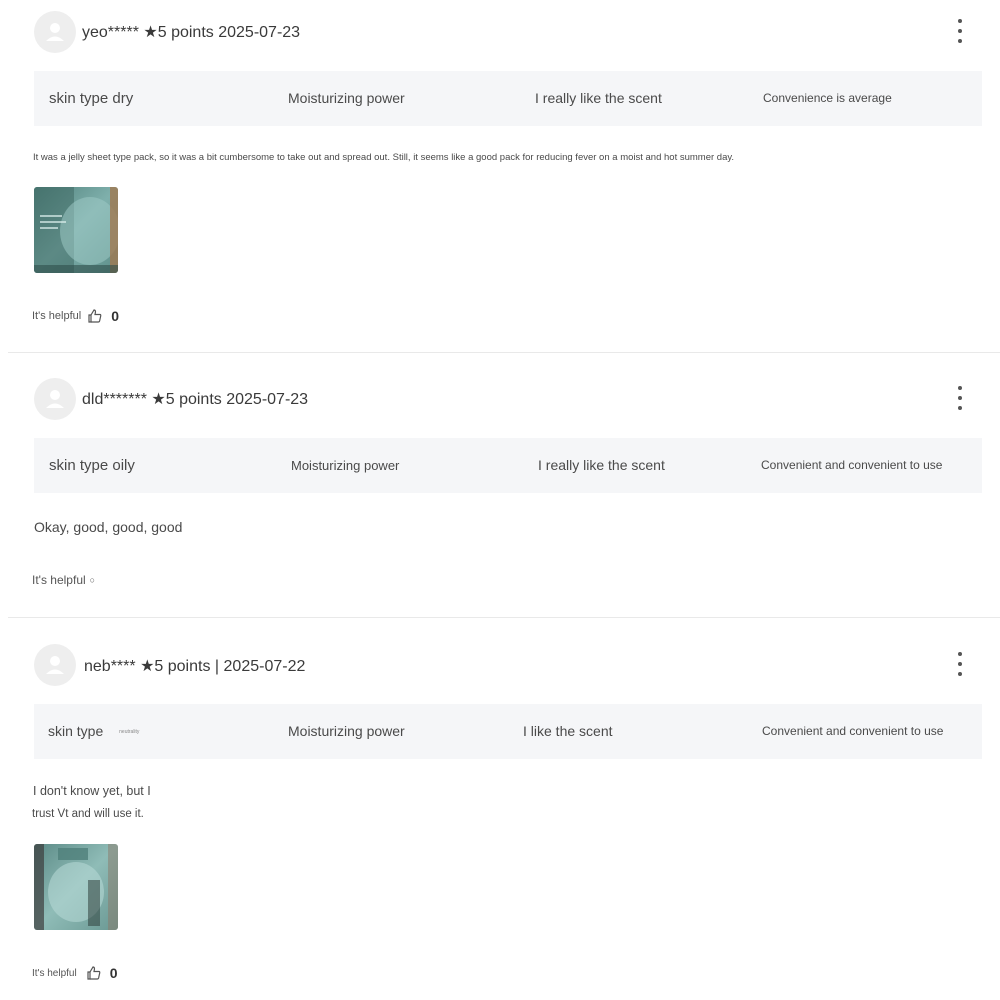  I want to click on review-date: 2025-07-22, so click(264, 666).